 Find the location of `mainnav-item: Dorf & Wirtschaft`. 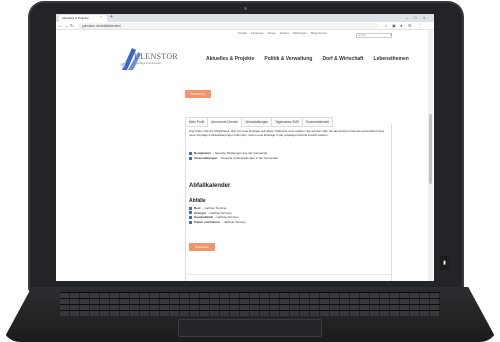

mainnav-item: Dorf & Wirtschaft is located at coordinates (342, 59).